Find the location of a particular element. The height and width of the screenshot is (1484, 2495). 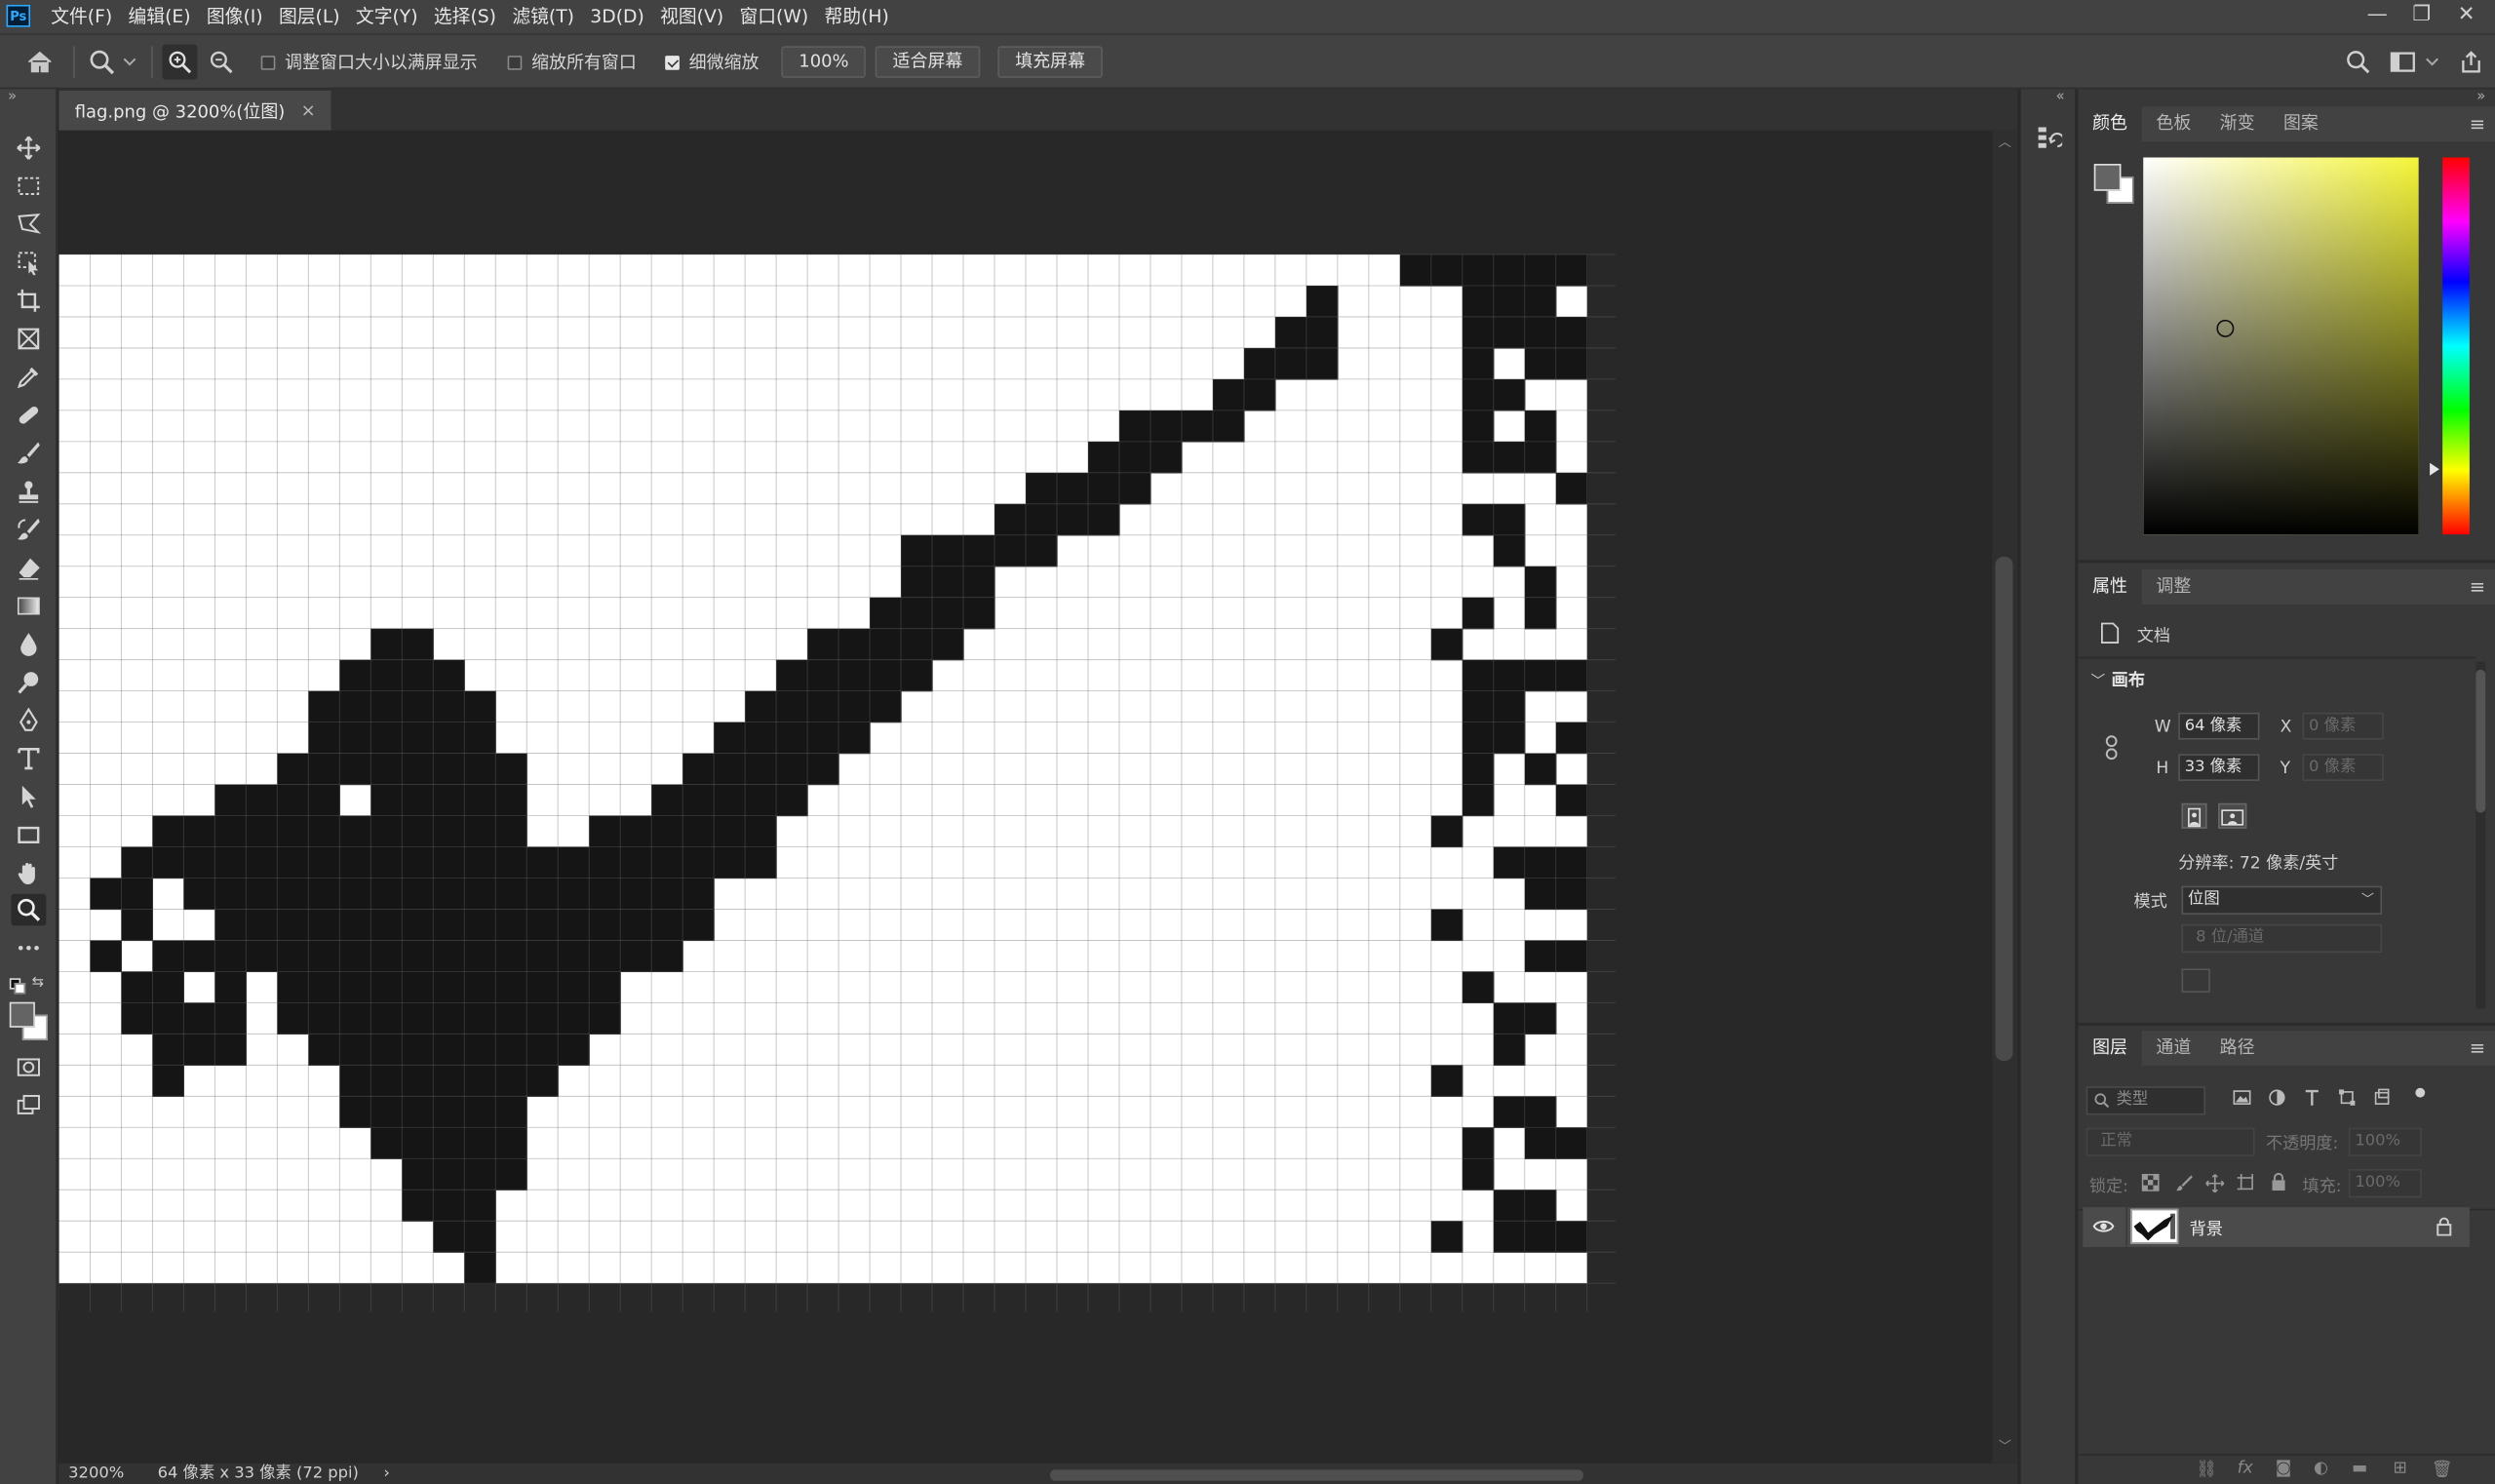

fill-color-swatch is located at coordinates (2195, 980).